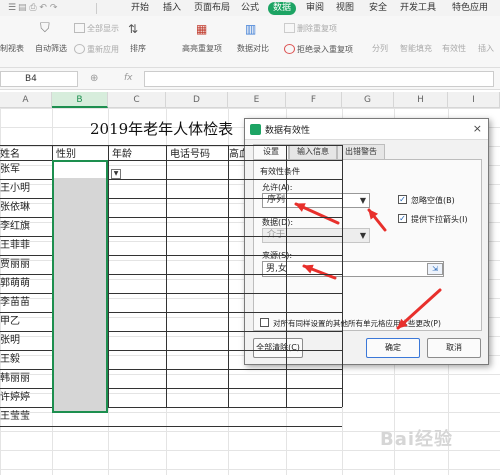 This screenshot has height=475, width=500. What do you see at coordinates (80, 286) in the screenshot?
I see `gender-column-selection` at bounding box center [80, 286].